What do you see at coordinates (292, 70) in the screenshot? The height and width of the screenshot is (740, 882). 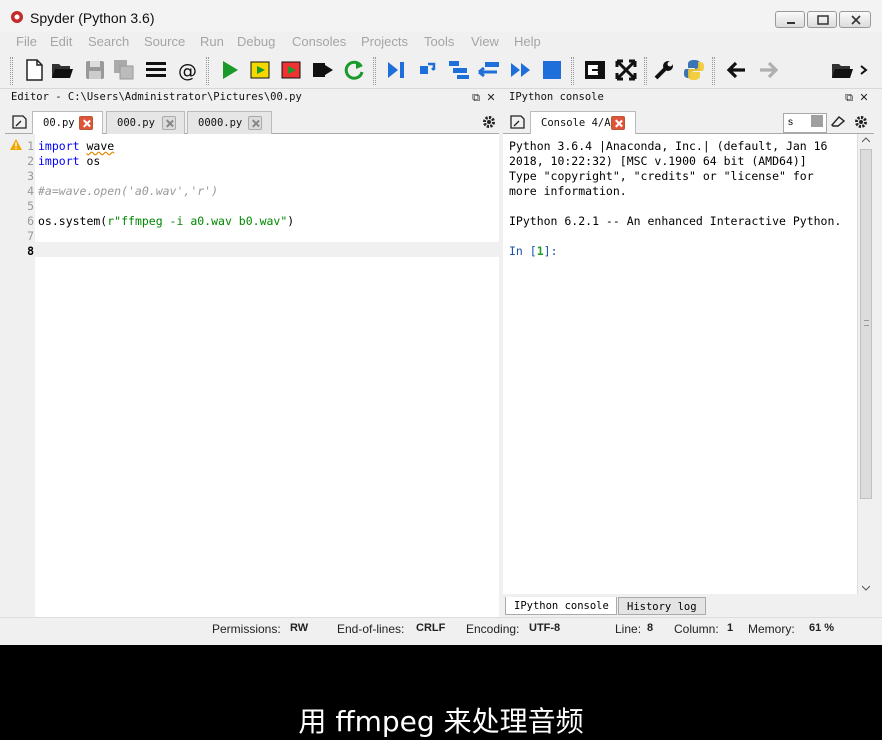 I see `run-cell-advance-icon` at bounding box center [292, 70].